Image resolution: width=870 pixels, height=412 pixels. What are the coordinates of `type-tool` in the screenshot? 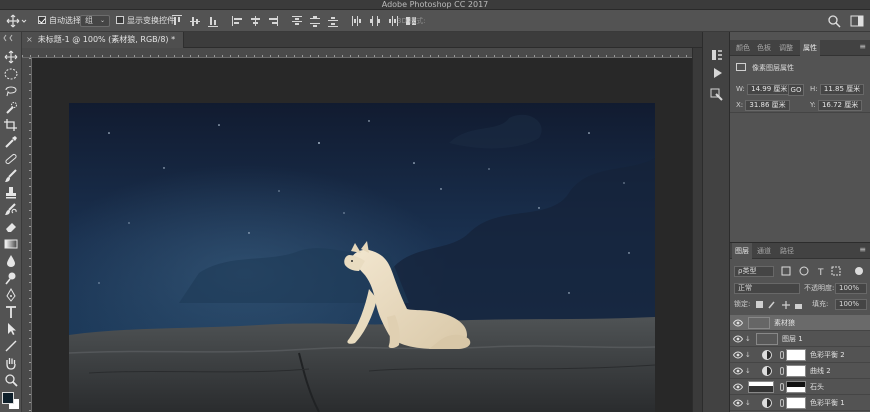 It's located at (11, 312).